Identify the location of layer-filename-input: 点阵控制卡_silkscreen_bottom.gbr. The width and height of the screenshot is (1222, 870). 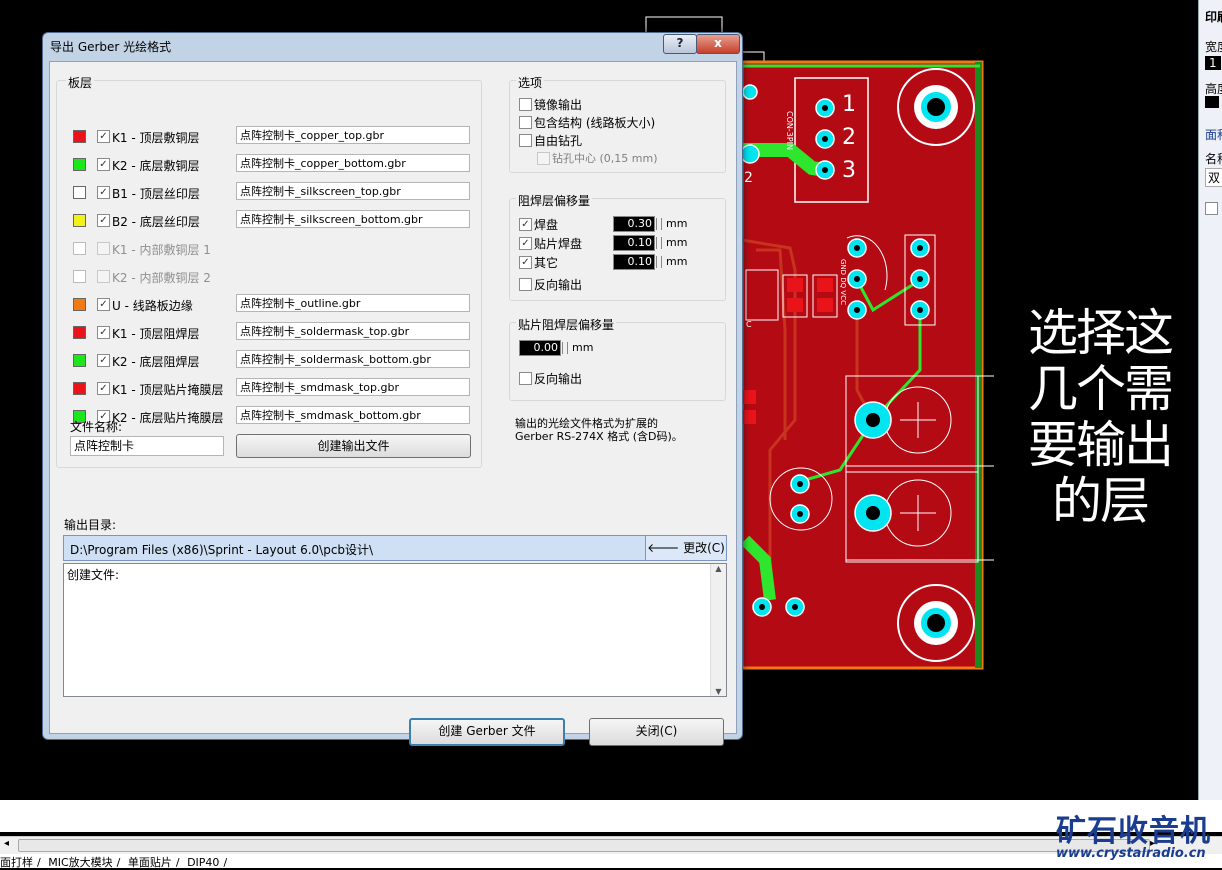
(353, 219).